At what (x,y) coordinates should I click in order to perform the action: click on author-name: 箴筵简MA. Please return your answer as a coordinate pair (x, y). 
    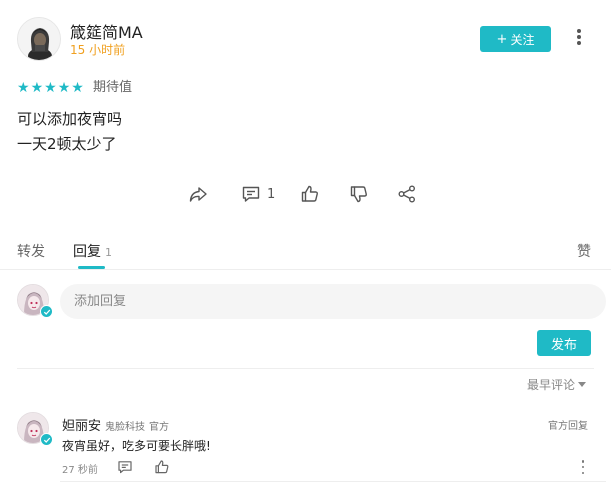
    Looking at the image, I should click on (106, 31).